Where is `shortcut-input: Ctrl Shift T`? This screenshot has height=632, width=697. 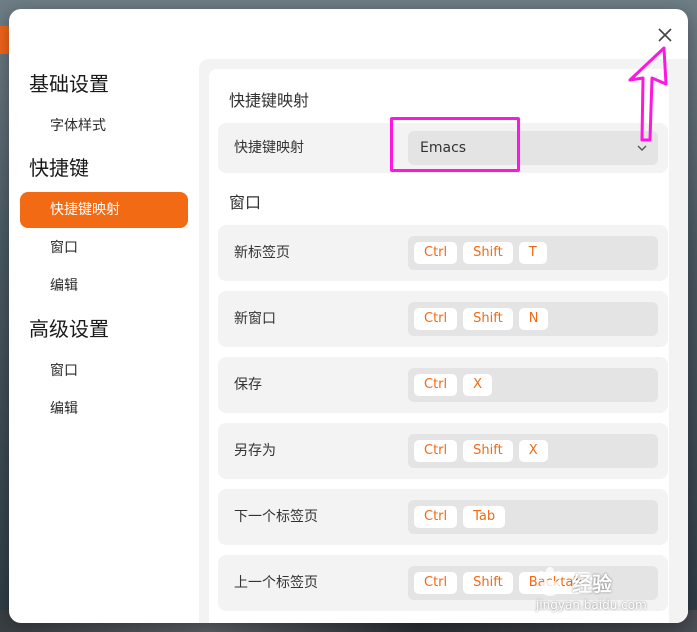 shortcut-input: Ctrl Shift T is located at coordinates (533, 253).